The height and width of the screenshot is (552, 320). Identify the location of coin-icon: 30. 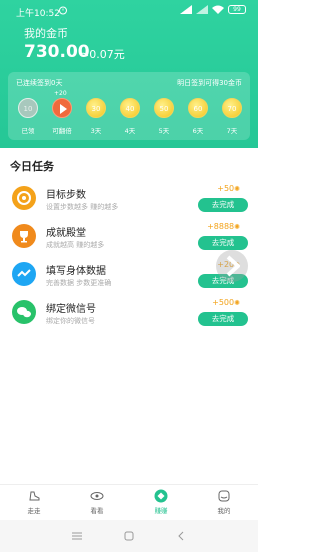
(96, 108).